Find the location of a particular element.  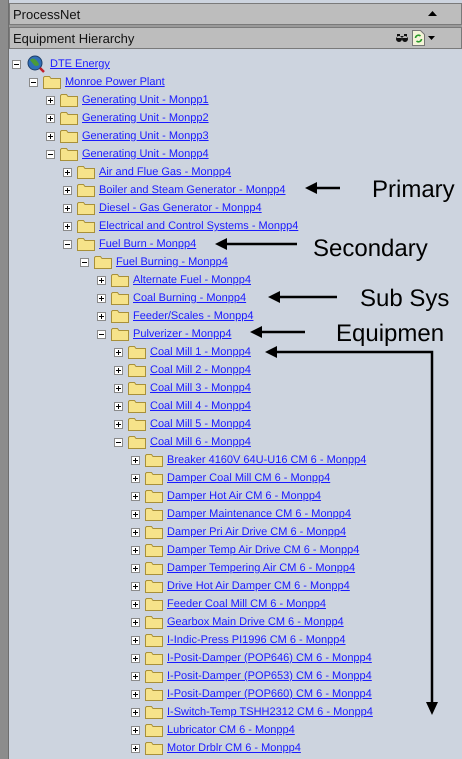

tree-item-link: Damper Temp Air Drive CM 6 - Monpp4 is located at coordinates (263, 550).